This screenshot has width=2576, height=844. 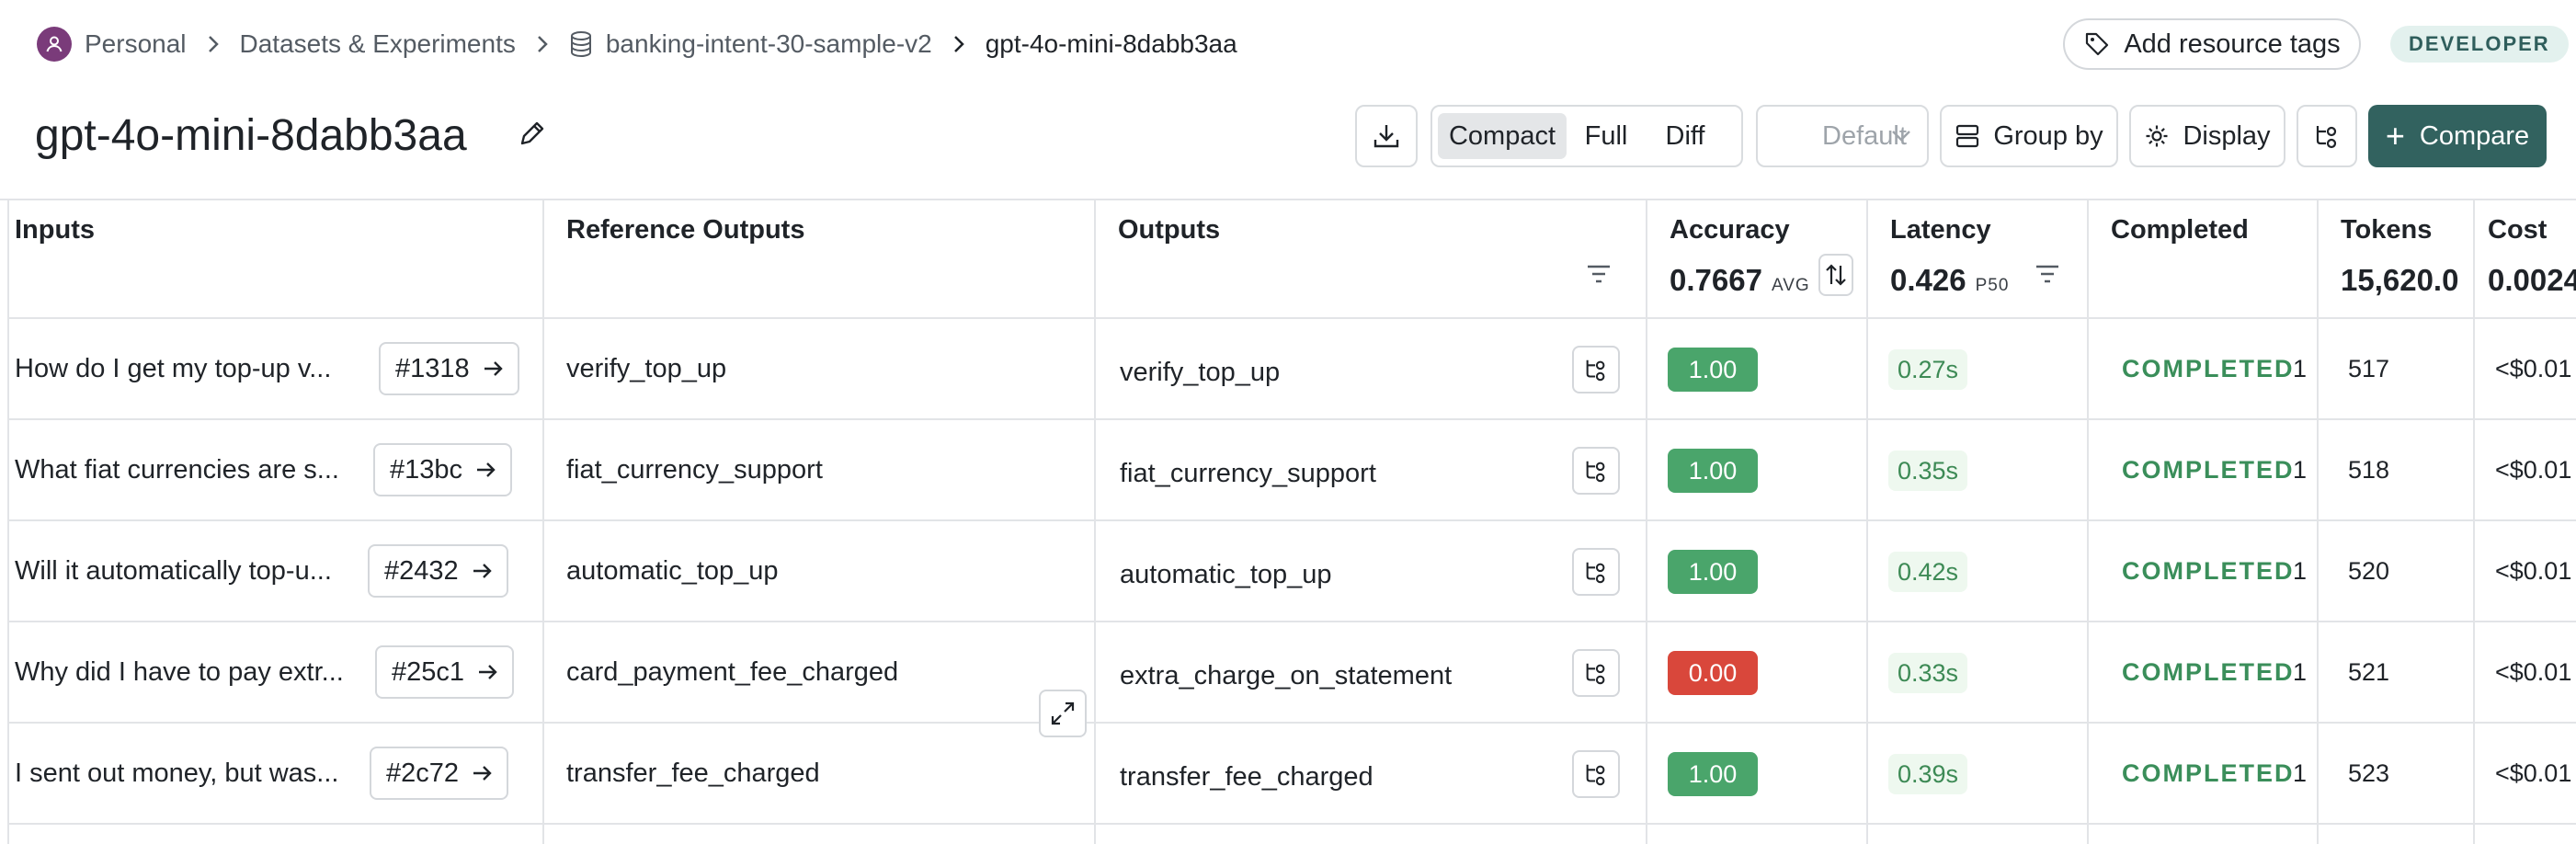 What do you see at coordinates (2395, 136) in the screenshot?
I see `plus-icon: +` at bounding box center [2395, 136].